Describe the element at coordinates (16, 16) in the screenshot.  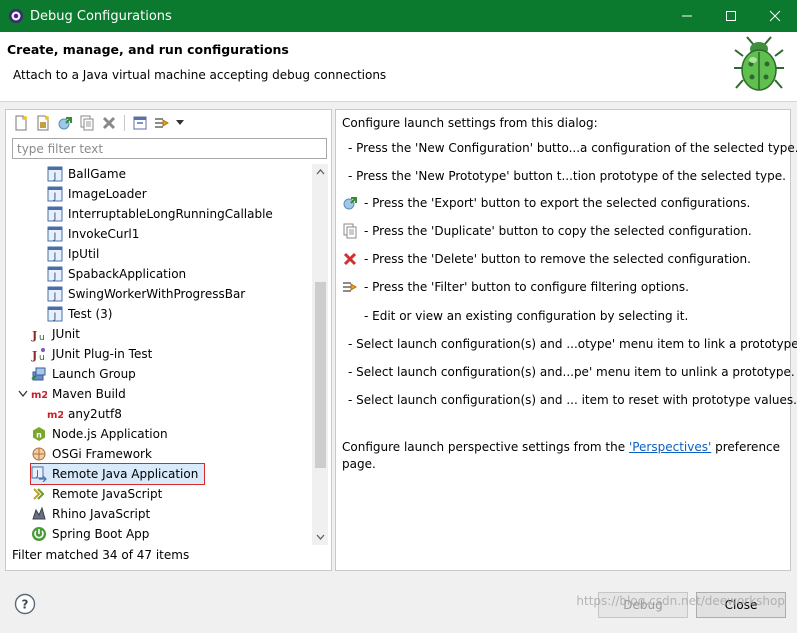
I see `eclipse-app-icon` at that location.